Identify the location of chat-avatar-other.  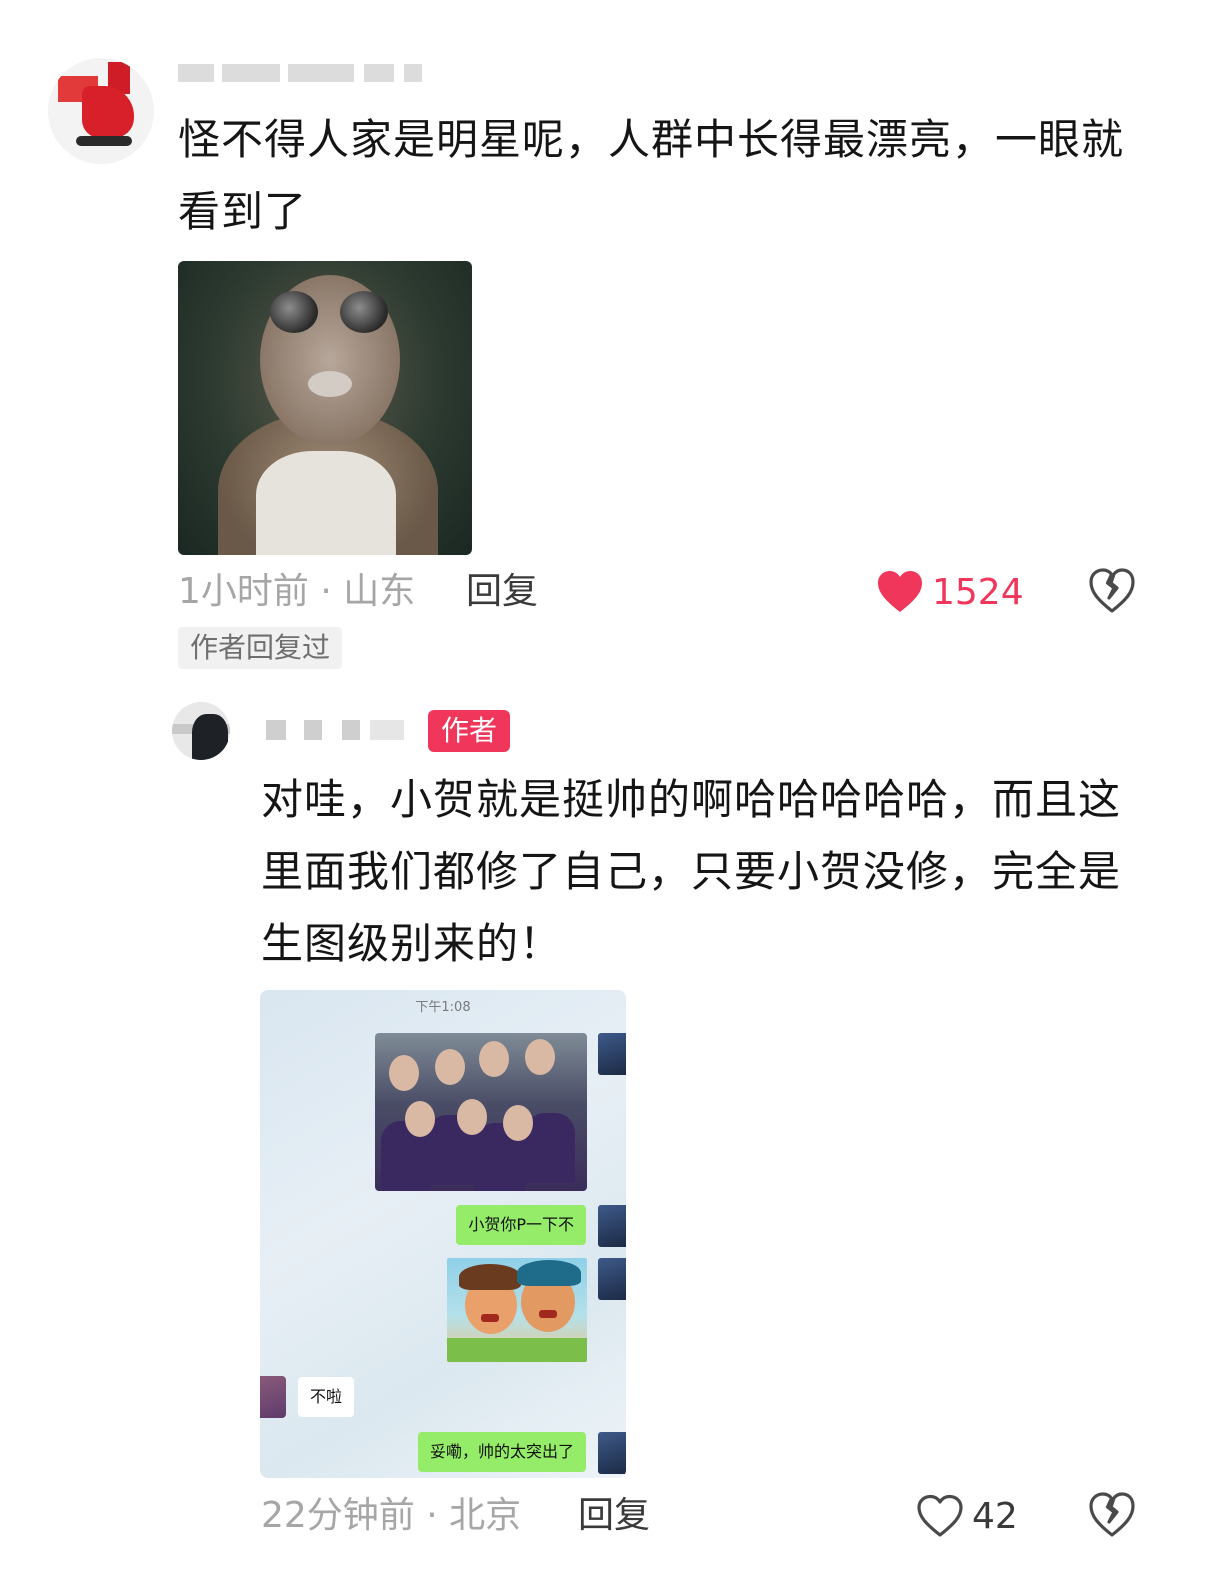
(273, 1397).